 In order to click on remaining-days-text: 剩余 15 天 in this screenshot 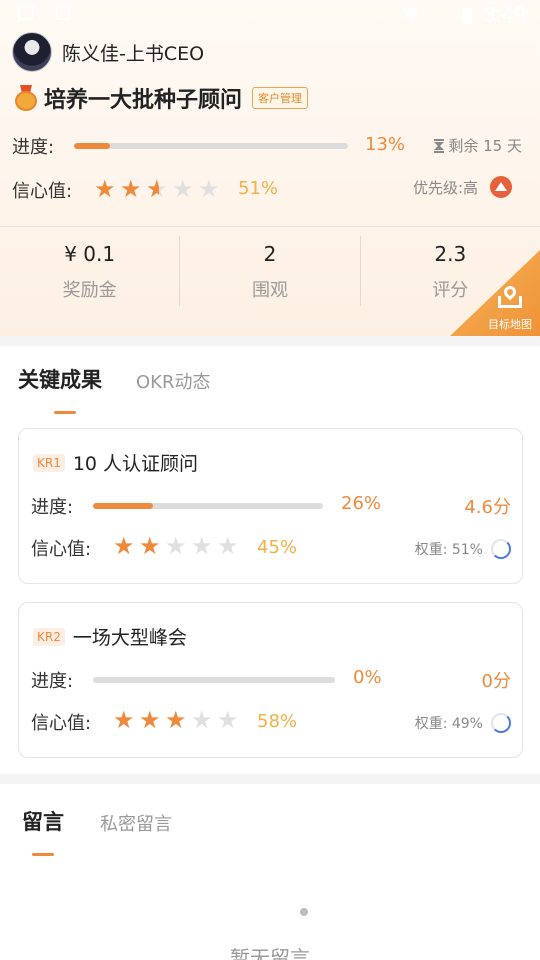, I will do `click(485, 146)`.